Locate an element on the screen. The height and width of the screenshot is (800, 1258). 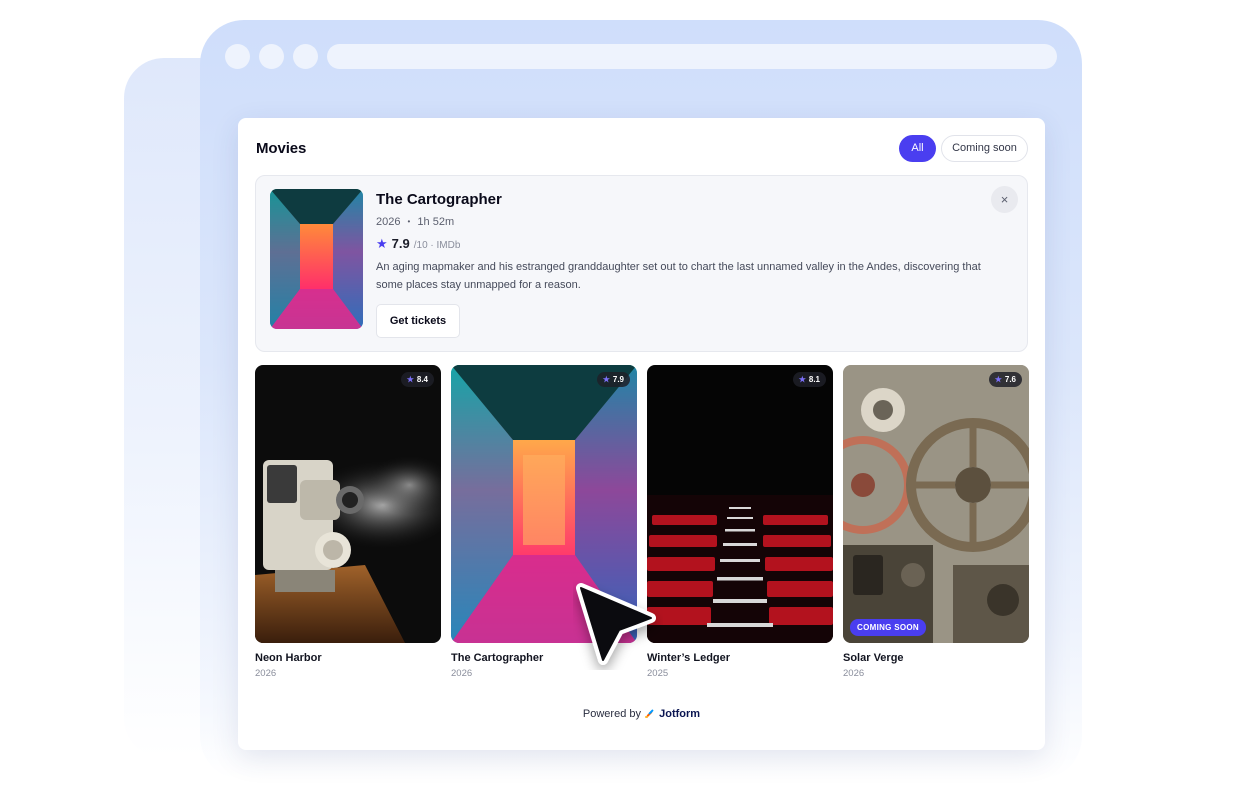
rating-value: 8.1 is located at coordinates (814, 379).